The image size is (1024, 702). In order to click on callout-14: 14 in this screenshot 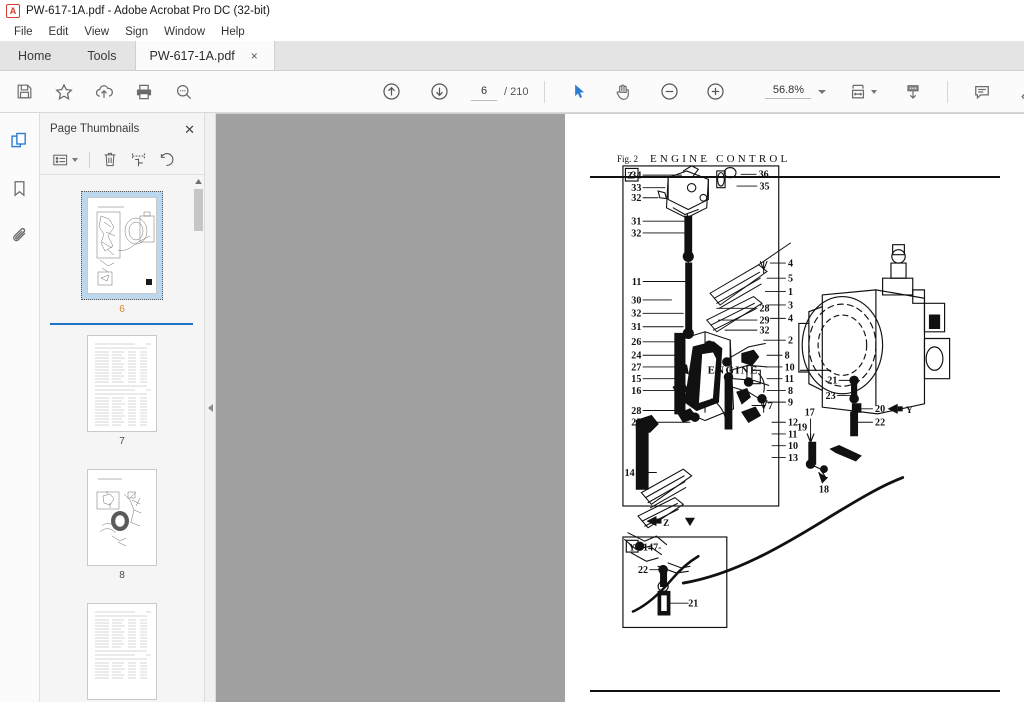, I will do `click(630, 473)`.